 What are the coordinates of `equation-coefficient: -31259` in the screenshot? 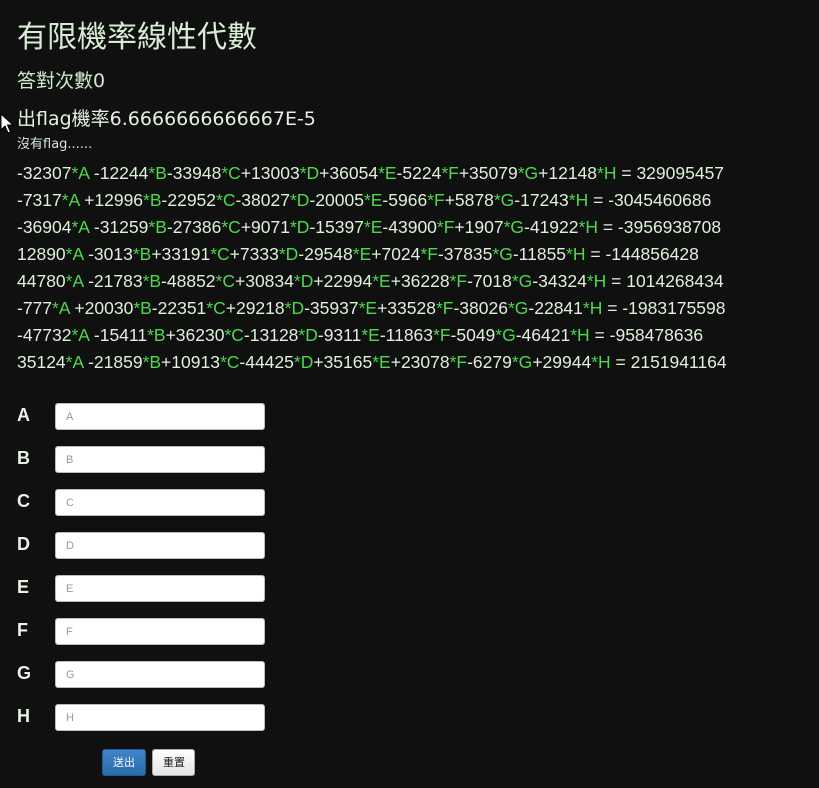 It's located at (119, 227).